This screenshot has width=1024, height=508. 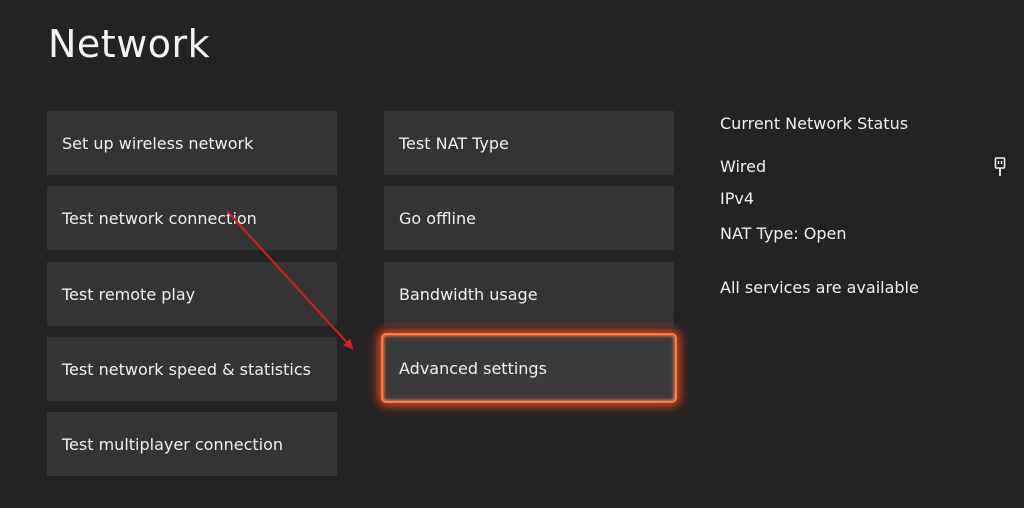 I want to click on tile-label: Test network connection, so click(x=159, y=218).